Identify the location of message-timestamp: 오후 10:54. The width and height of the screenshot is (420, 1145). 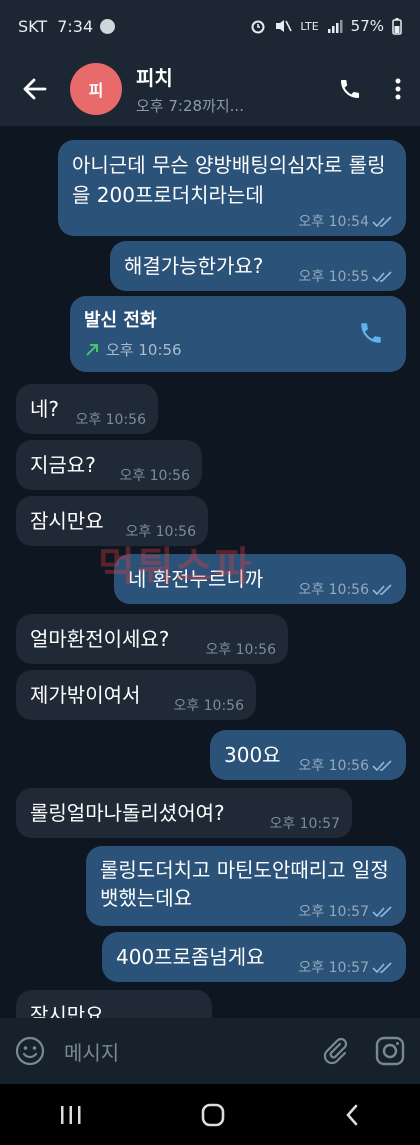
(333, 222).